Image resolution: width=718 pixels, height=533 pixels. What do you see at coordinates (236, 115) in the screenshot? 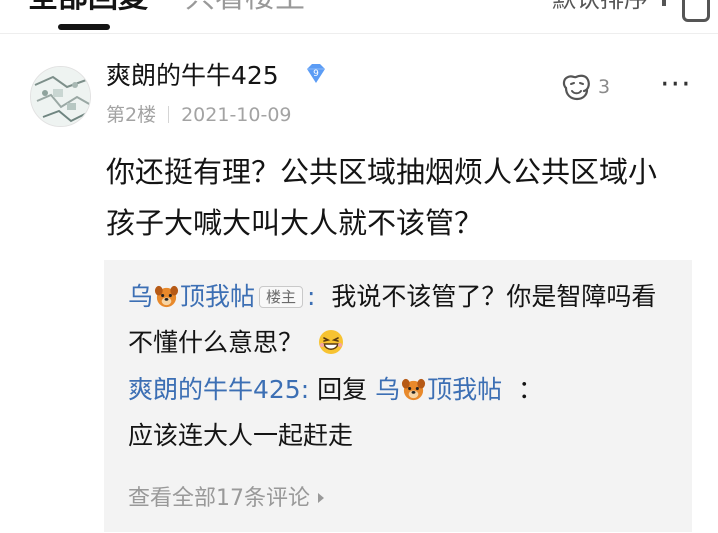
I see `post-date: 2021-10-09` at bounding box center [236, 115].